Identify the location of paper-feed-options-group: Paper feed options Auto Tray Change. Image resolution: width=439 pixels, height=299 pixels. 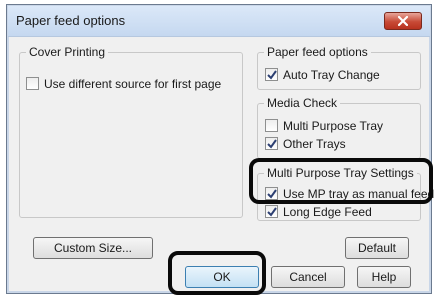
(339, 67).